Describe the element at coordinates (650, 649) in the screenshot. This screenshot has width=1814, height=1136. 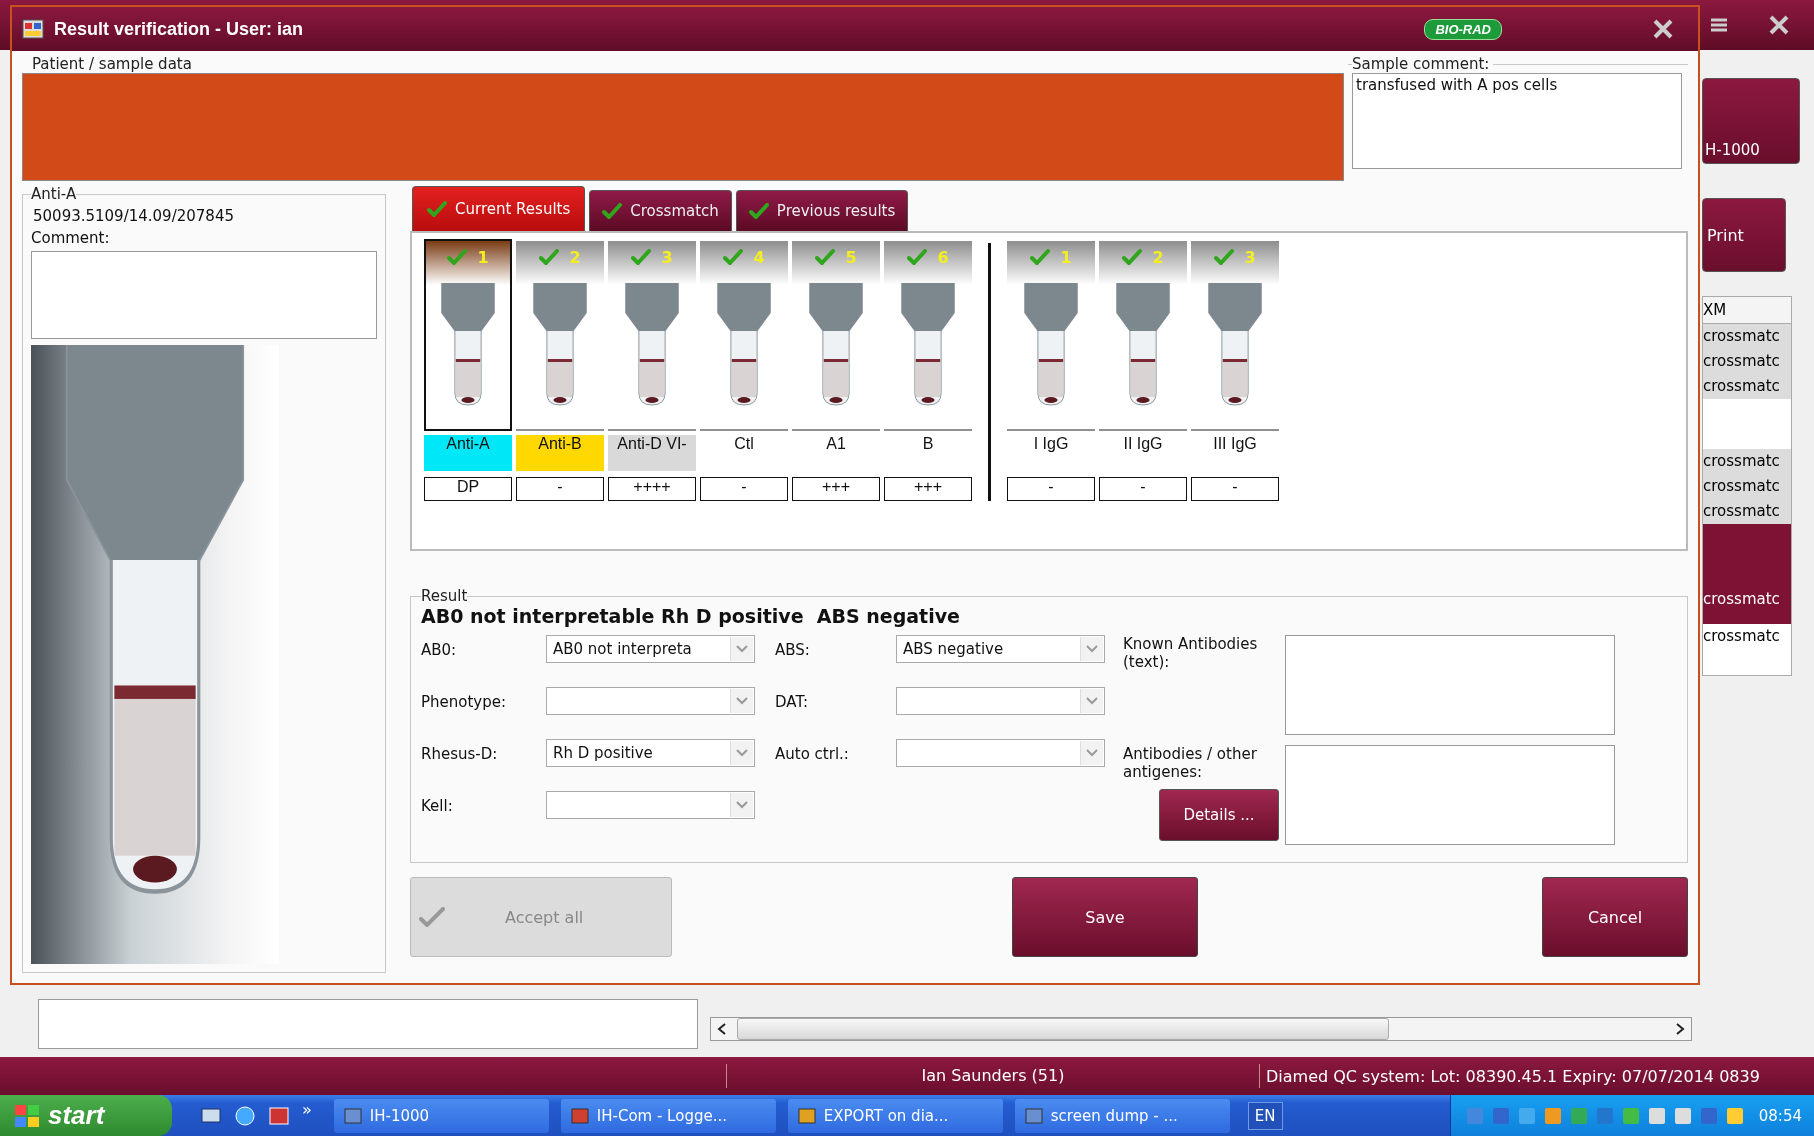
I see `dropdown: AB0 not interpreta` at that location.